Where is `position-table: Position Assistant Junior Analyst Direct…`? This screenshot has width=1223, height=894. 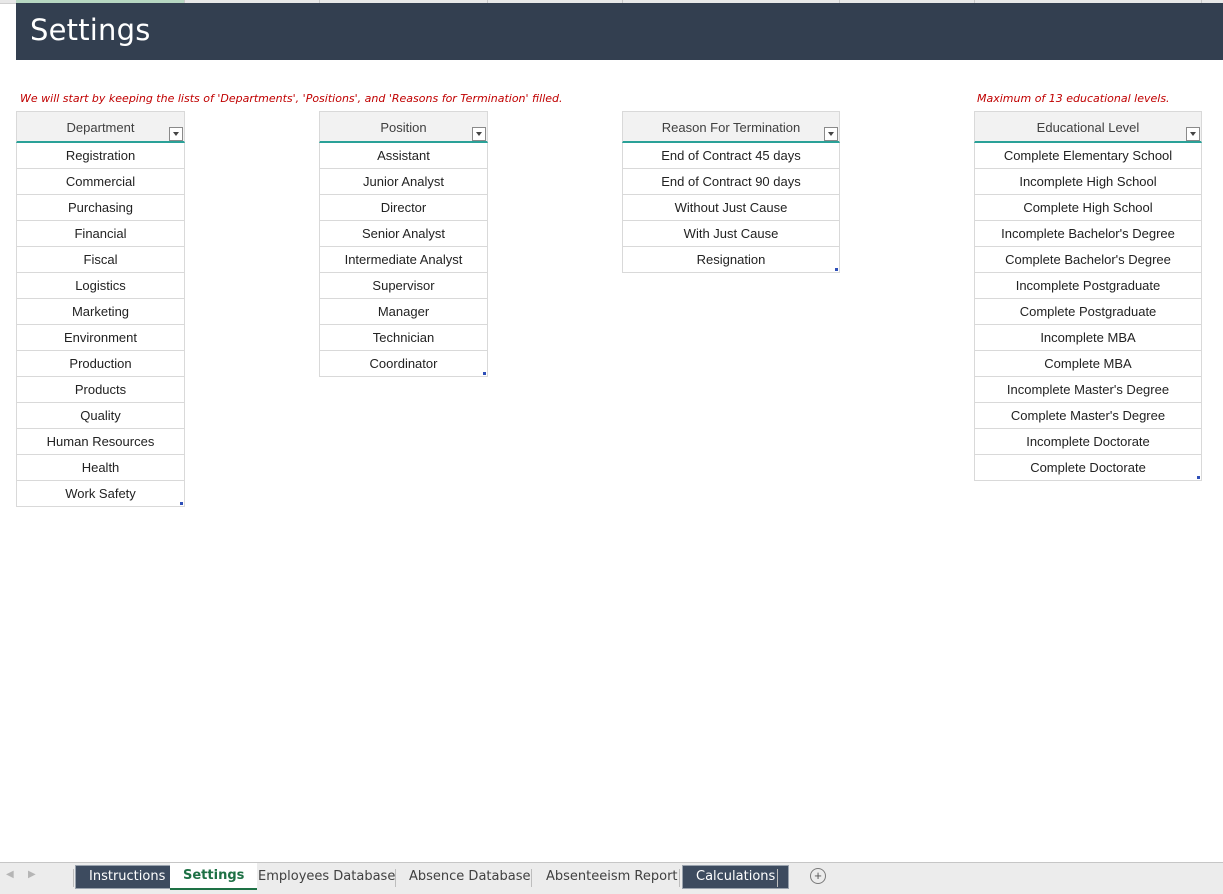
position-table: Position Assistant Junior Analyst Direct… is located at coordinates (403, 244).